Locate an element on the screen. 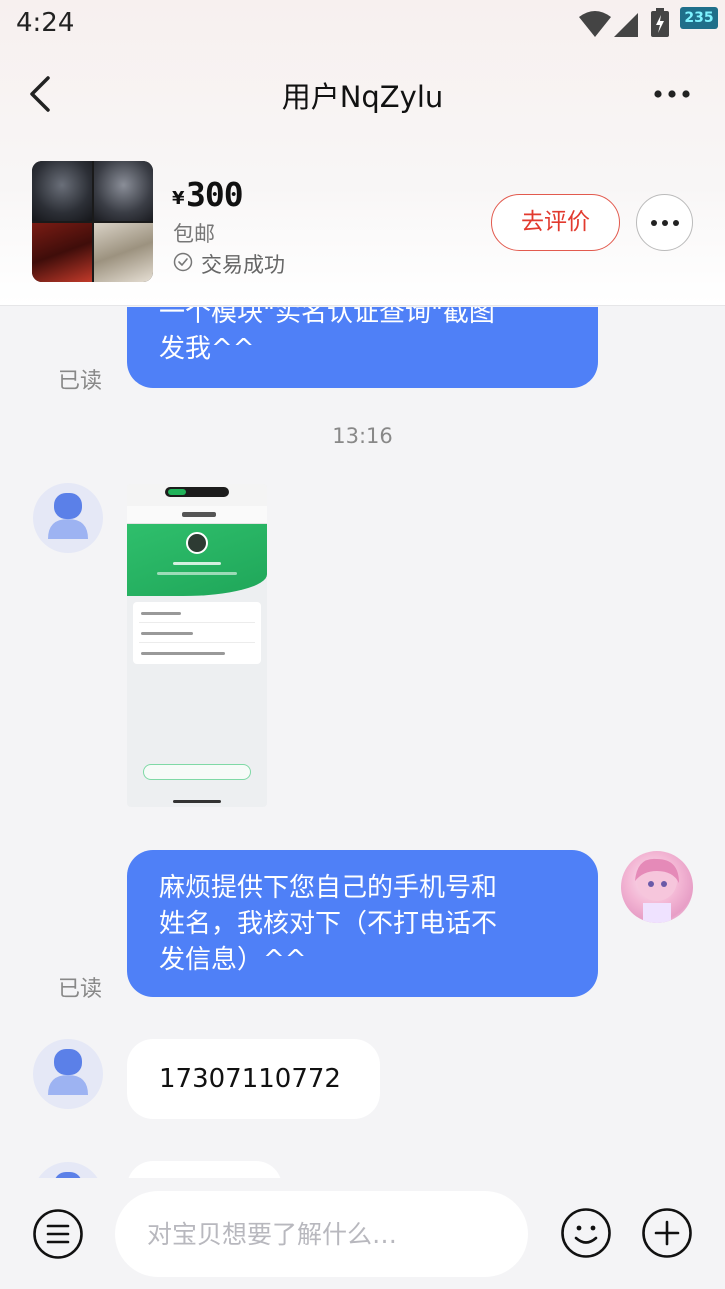 Image resolution: width=725 pixels, height=1289 pixels. message-input is located at coordinates (321, 1234).